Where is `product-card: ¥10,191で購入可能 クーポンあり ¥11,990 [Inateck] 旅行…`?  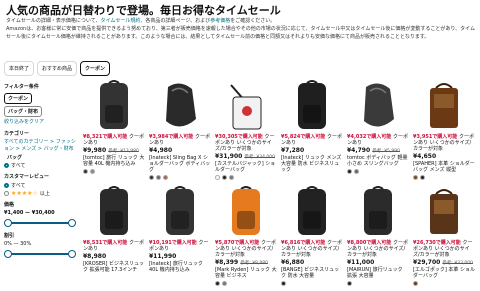 product-card: ¥10,191で購入可能 クーポンあり ¥11,990 [Inateck] 旅行… is located at coordinates (180, 237).